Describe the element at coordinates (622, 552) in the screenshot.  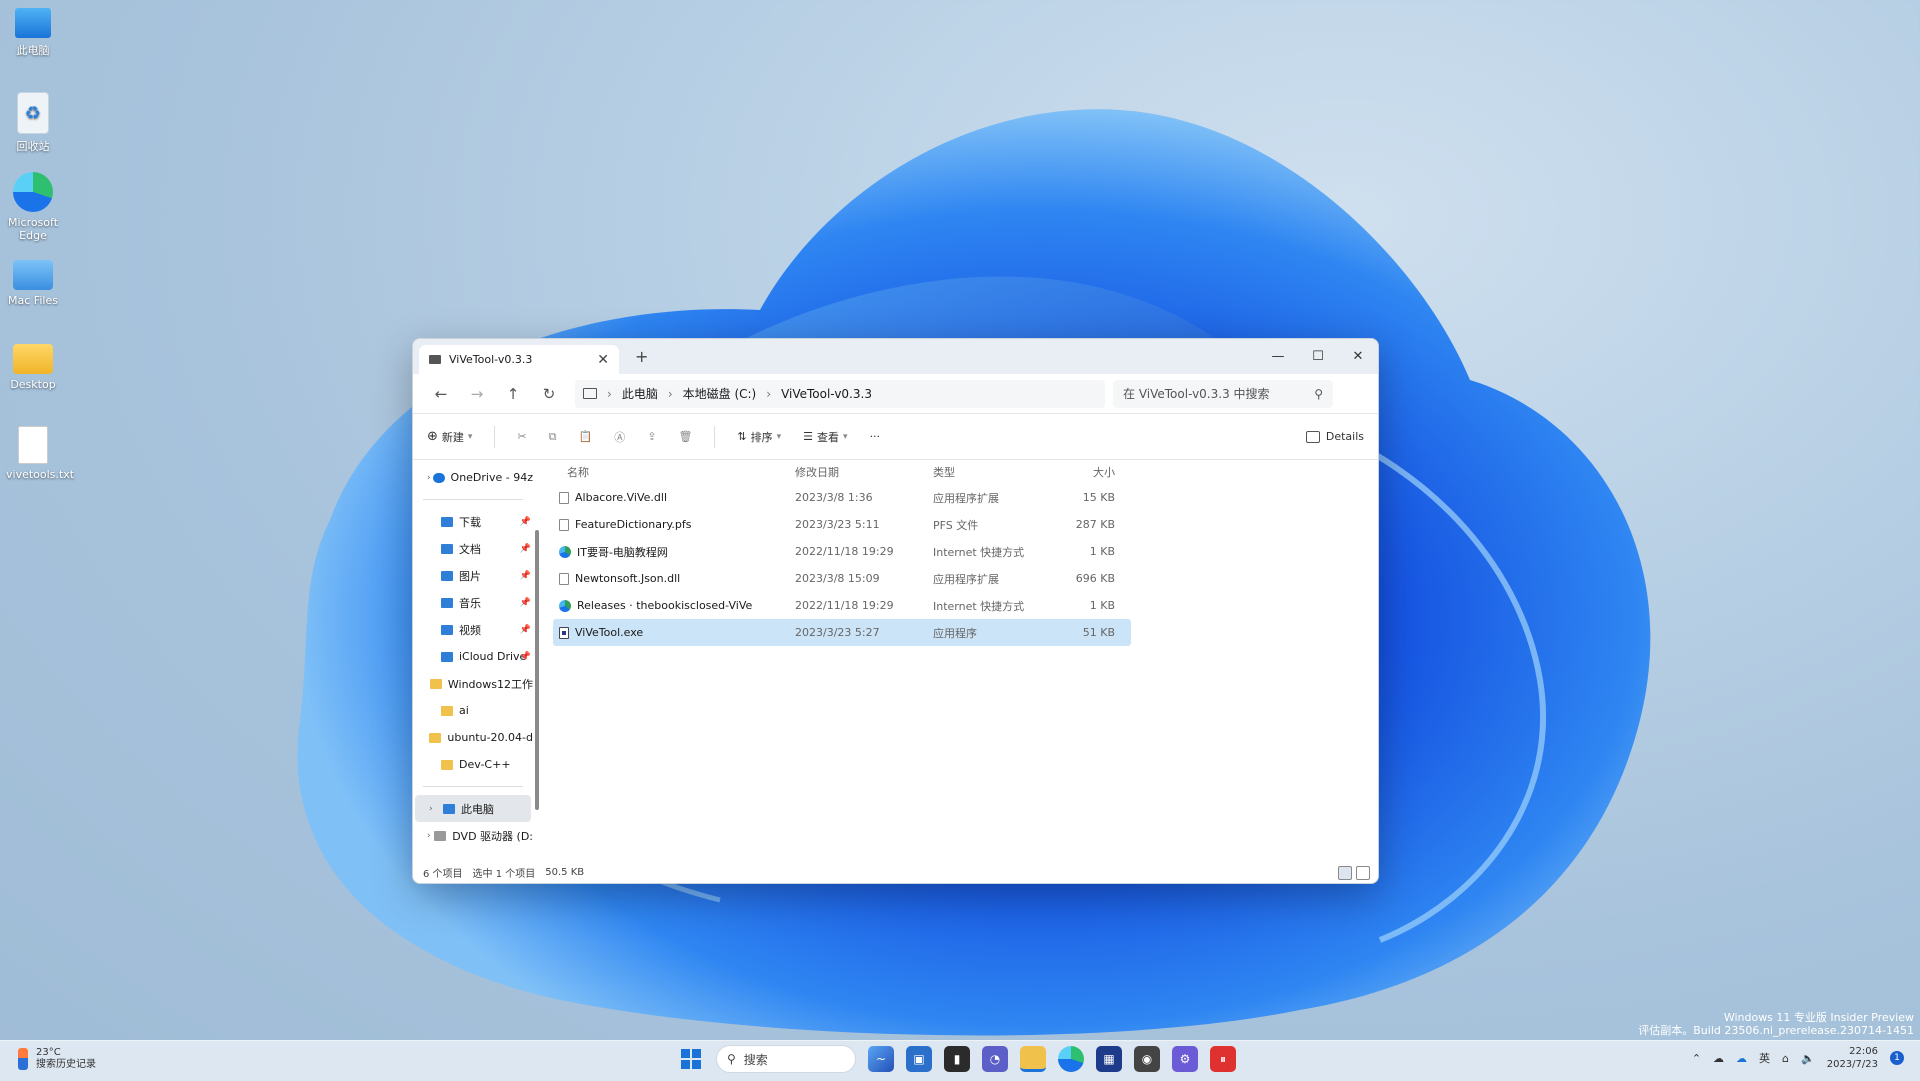
I see `file-name: IT要哥-电脑教程网` at that location.